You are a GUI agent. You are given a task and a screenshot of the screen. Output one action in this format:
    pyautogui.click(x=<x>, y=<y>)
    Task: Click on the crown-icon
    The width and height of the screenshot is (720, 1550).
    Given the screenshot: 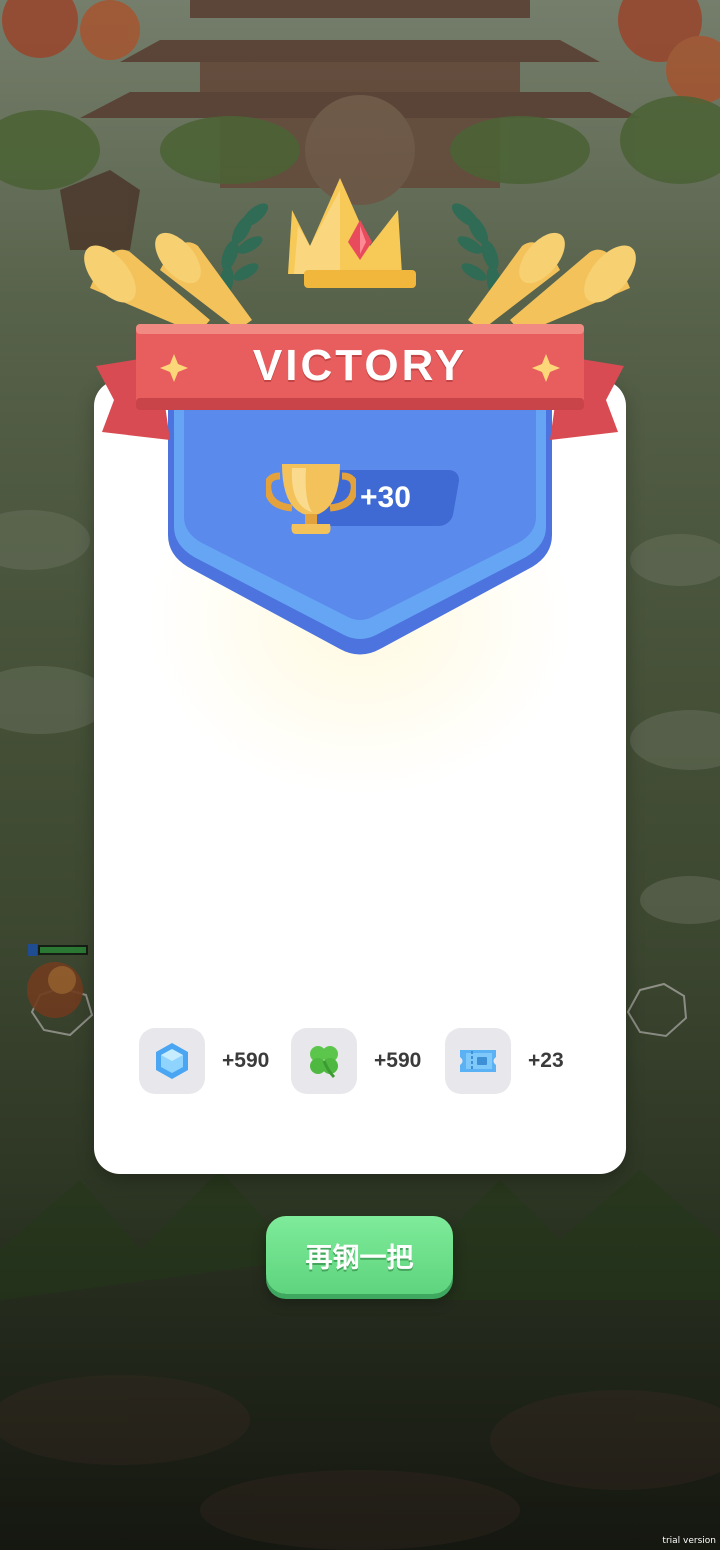 What is the action you would take?
    pyautogui.click(x=352, y=233)
    